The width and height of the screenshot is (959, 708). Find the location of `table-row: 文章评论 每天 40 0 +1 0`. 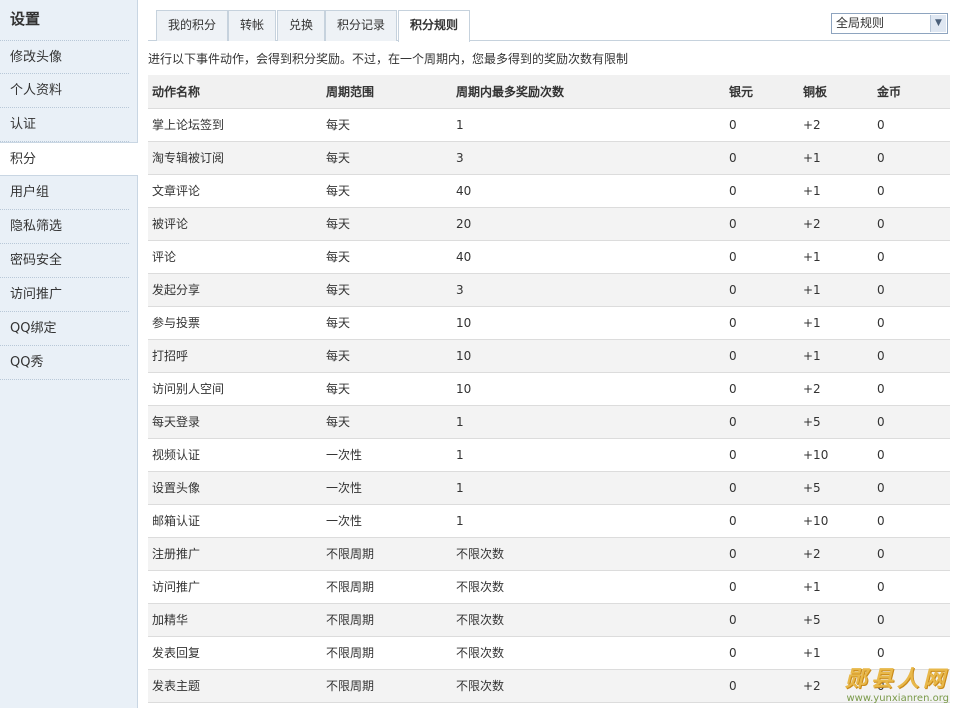

table-row: 文章评论 每天 40 0 +1 0 is located at coordinates (549, 191).